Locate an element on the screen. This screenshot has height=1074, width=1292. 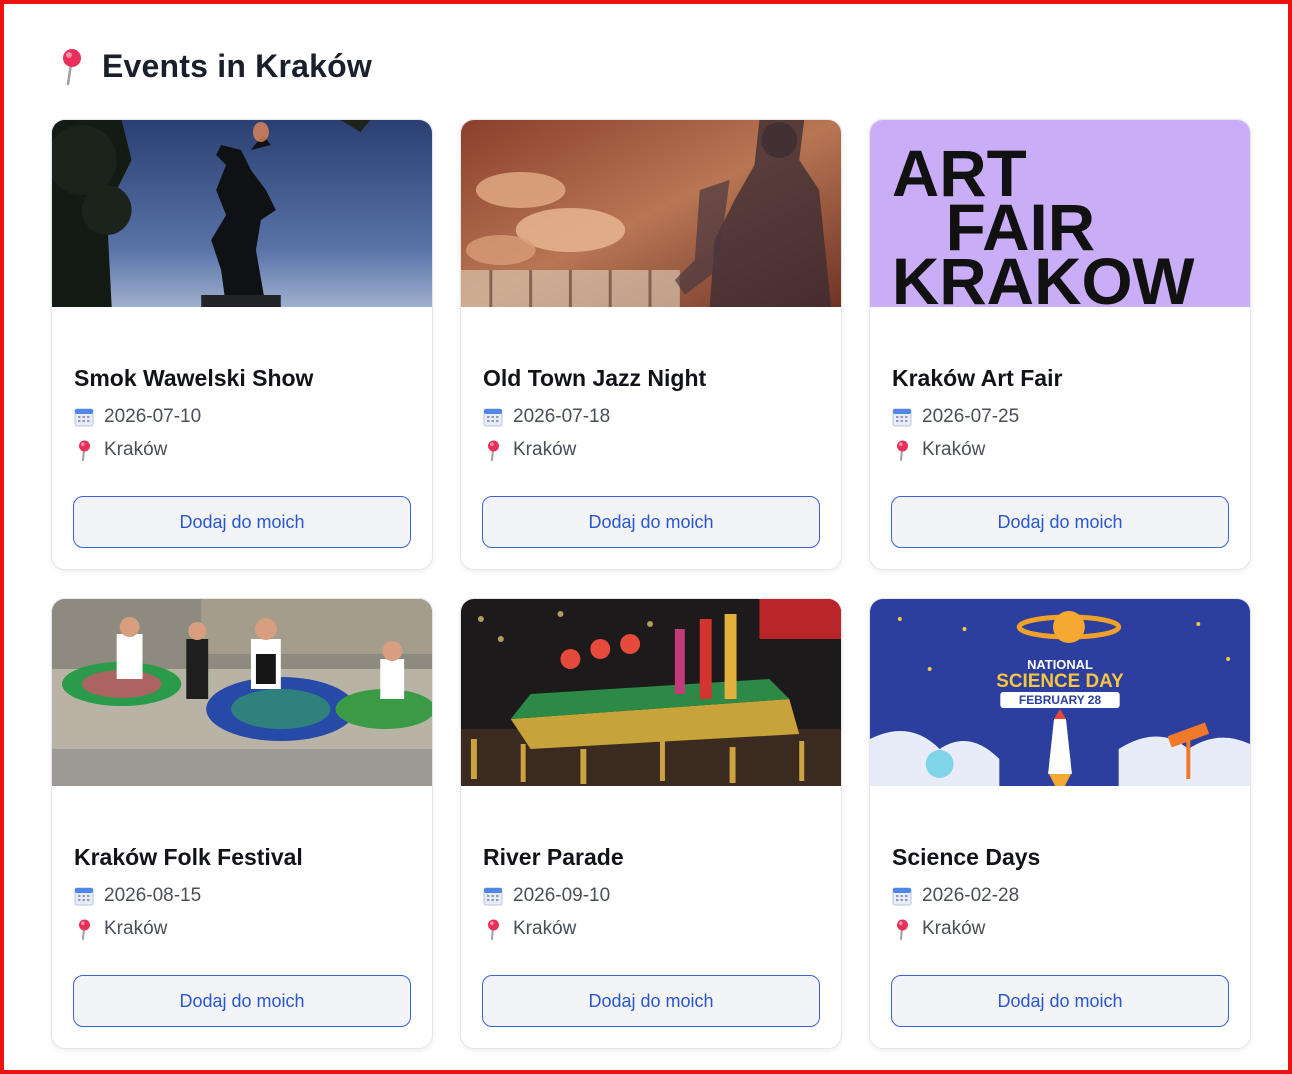
event-date: 2026-07-10 is located at coordinates (137, 417).